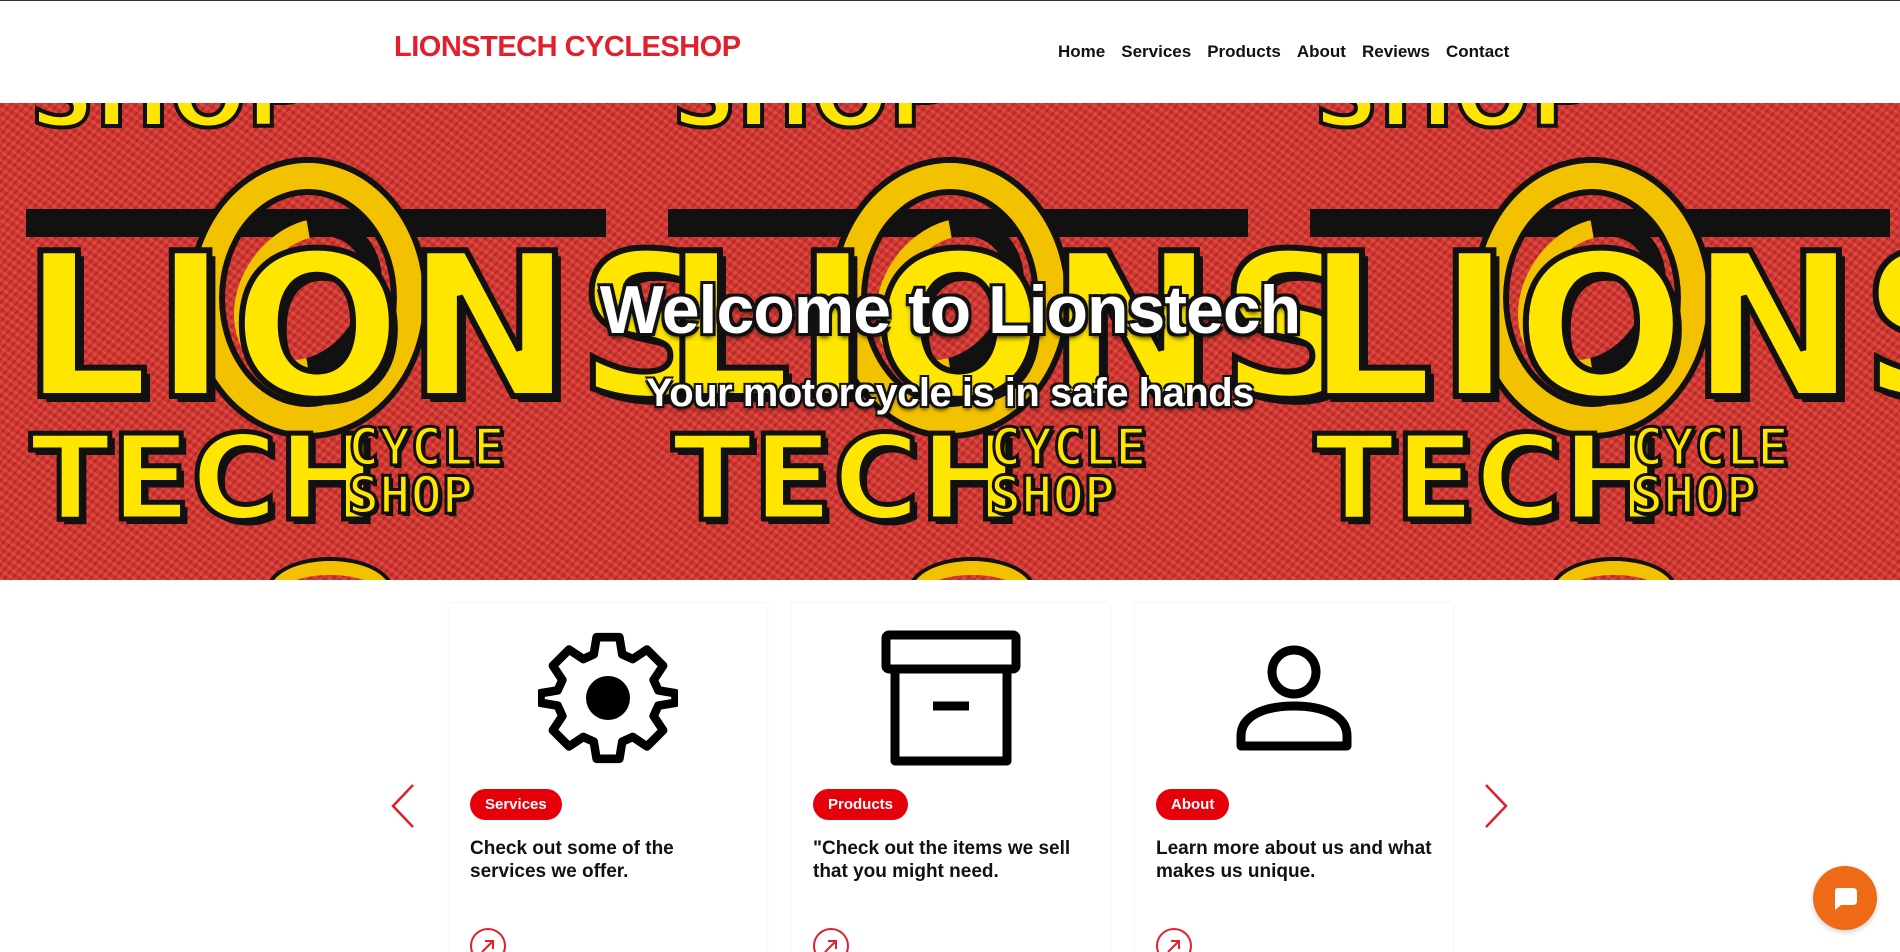  Describe the element at coordinates (1081, 52) in the screenshot. I see `nav-home: Home` at that location.